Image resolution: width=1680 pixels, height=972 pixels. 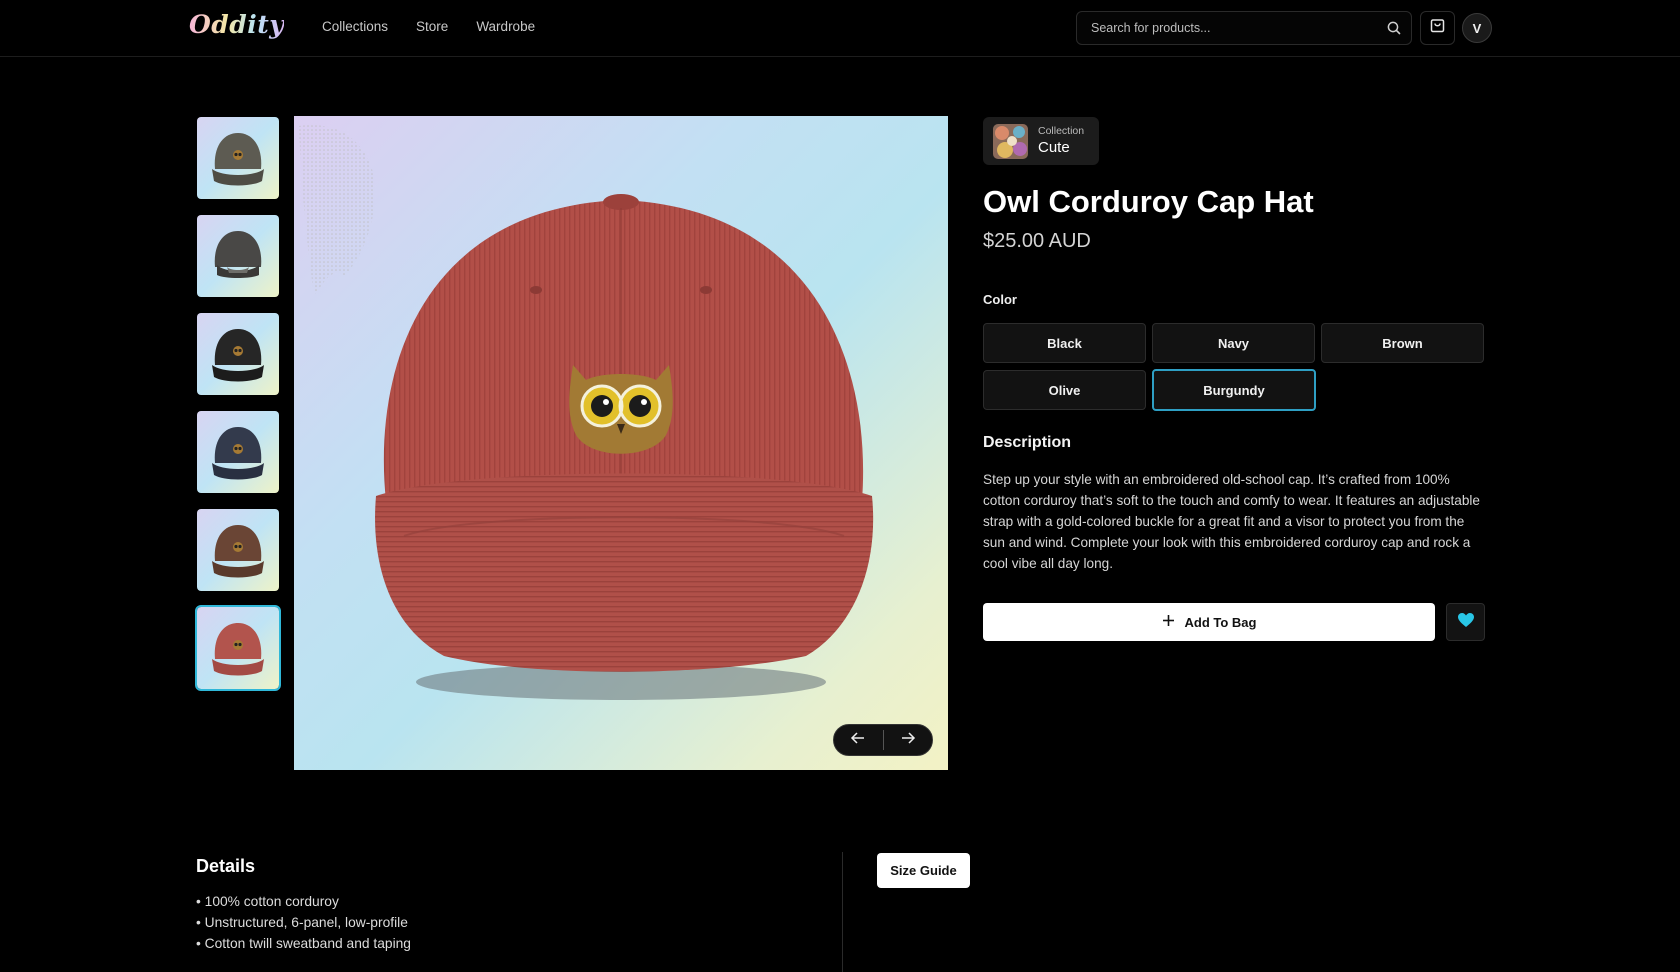 I want to click on section-divider, so click(x=842, y=912).